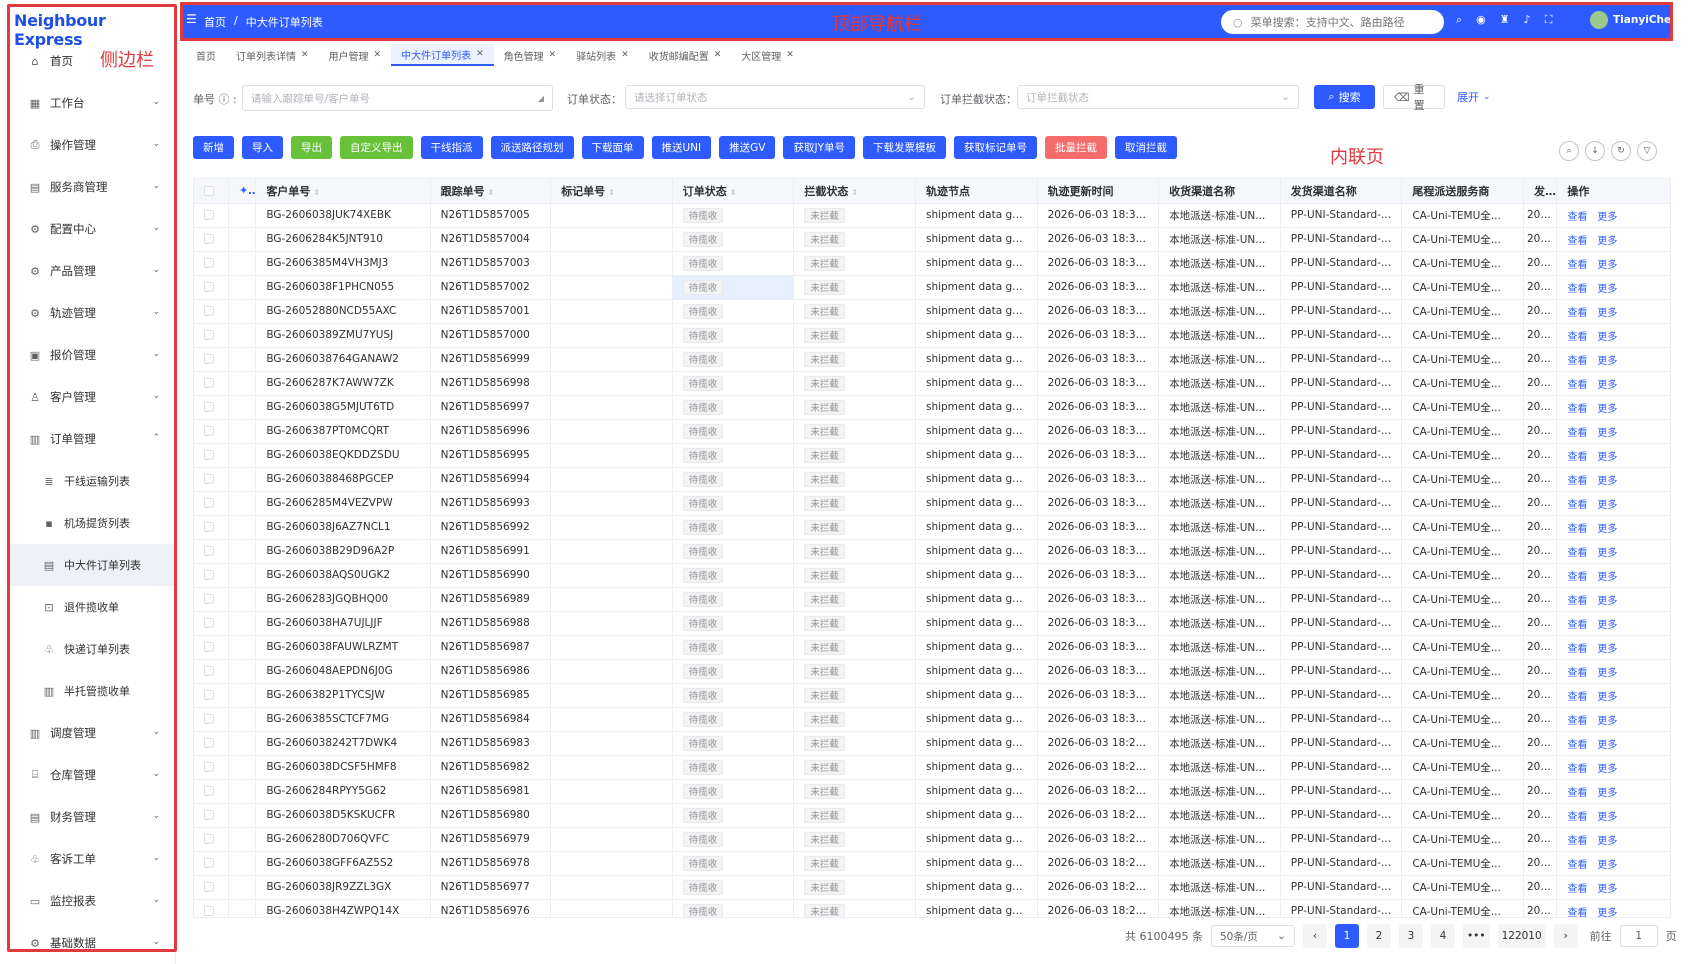 This screenshot has height=964, width=1695. Describe the element at coordinates (681, 147) in the screenshot. I see `toolbar-button: 推送UNI` at that location.